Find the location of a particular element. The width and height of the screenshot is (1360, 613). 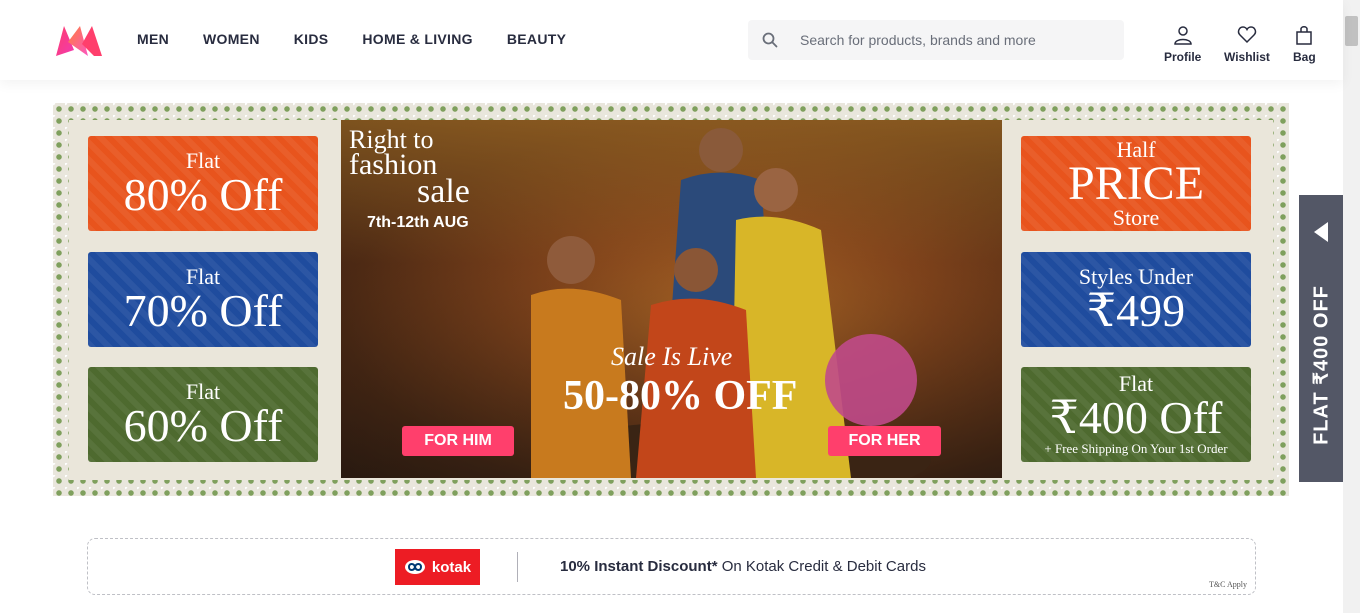

search-bar is located at coordinates (936, 40).